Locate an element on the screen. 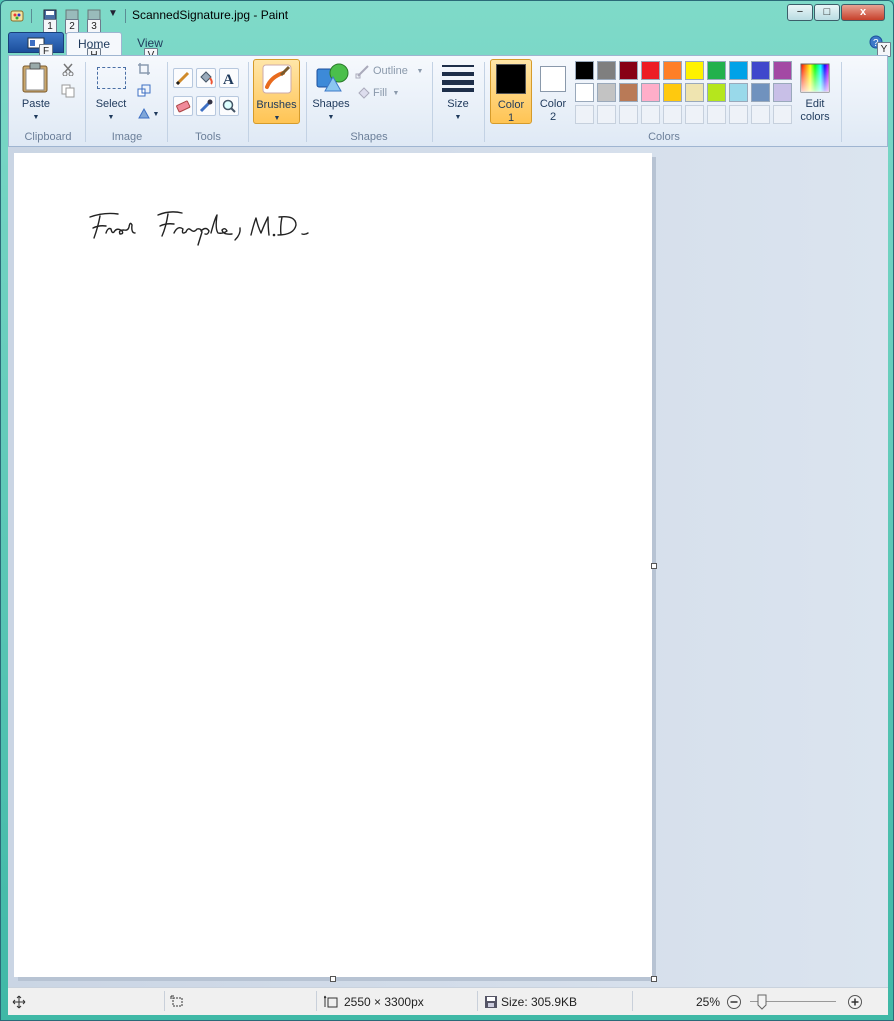 Image resolution: width=894 pixels, height=1021 pixels. color2-number: 2 is located at coordinates (553, 117).